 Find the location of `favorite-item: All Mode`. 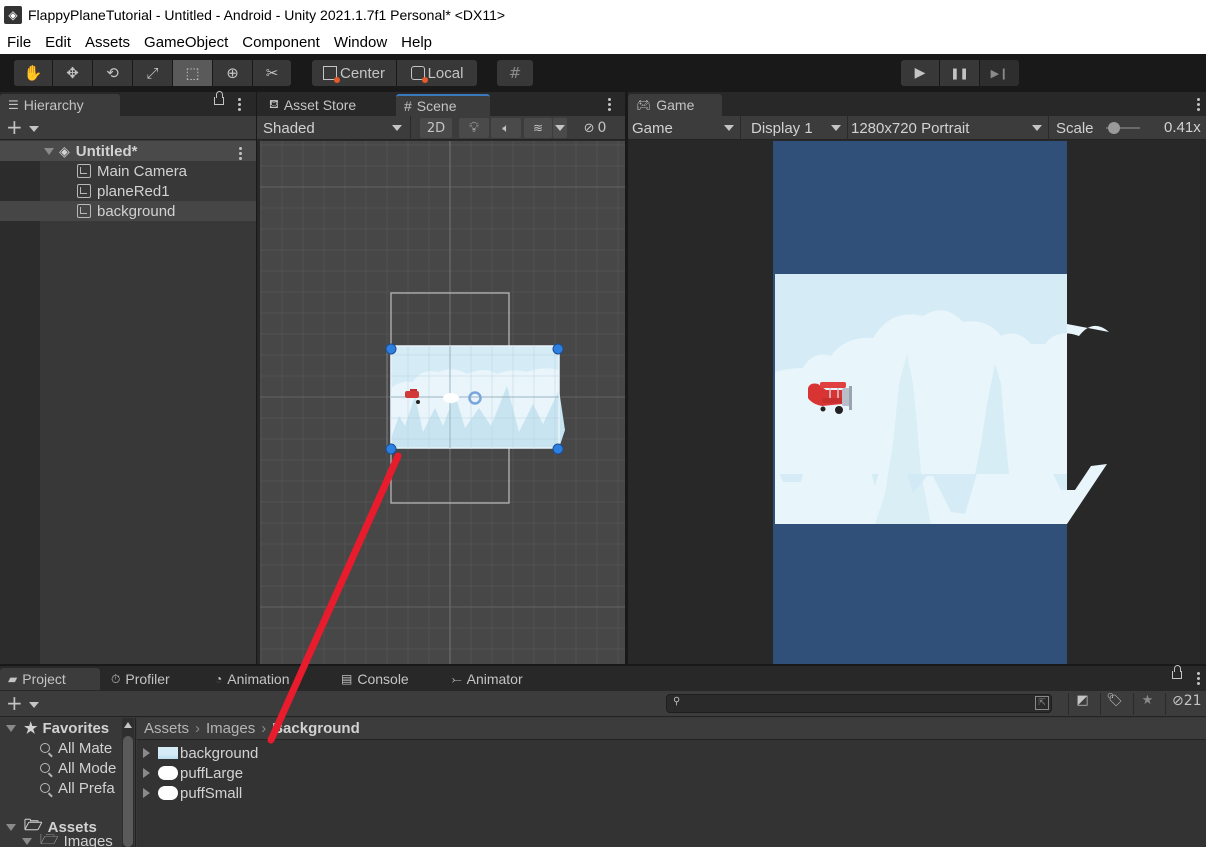

favorite-item: All Mode is located at coordinates (78, 768).